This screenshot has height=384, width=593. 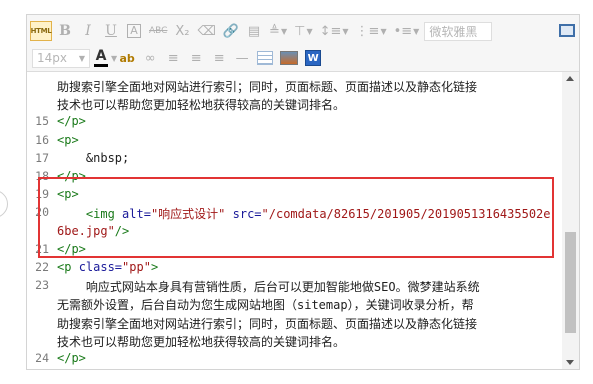 What do you see at coordinates (90, 214) in the screenshot?
I see `code-token: <img` at bounding box center [90, 214].